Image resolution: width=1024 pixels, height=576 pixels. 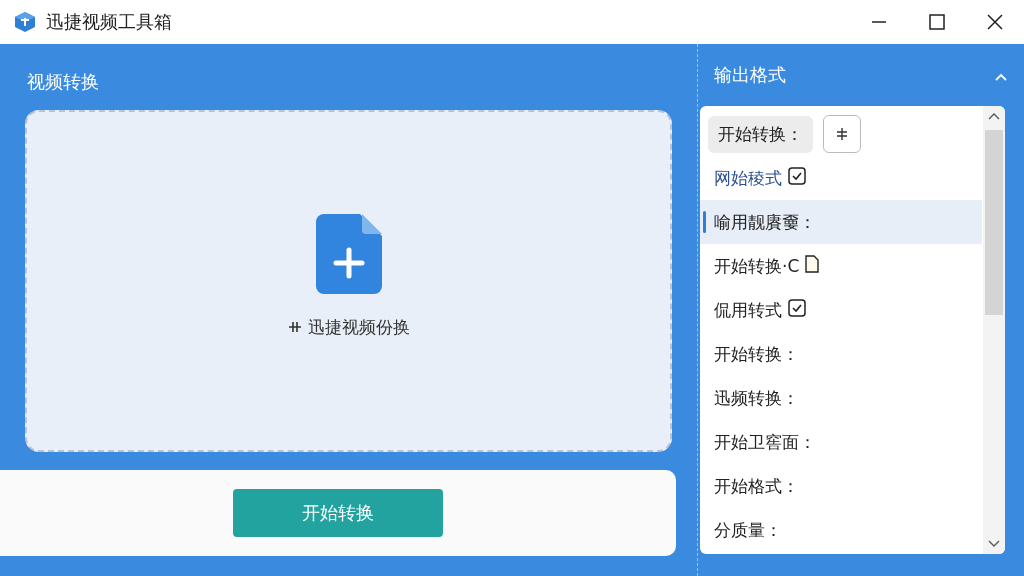 I want to click on option-label: 喻用靓賡嫑：, so click(x=765, y=222).